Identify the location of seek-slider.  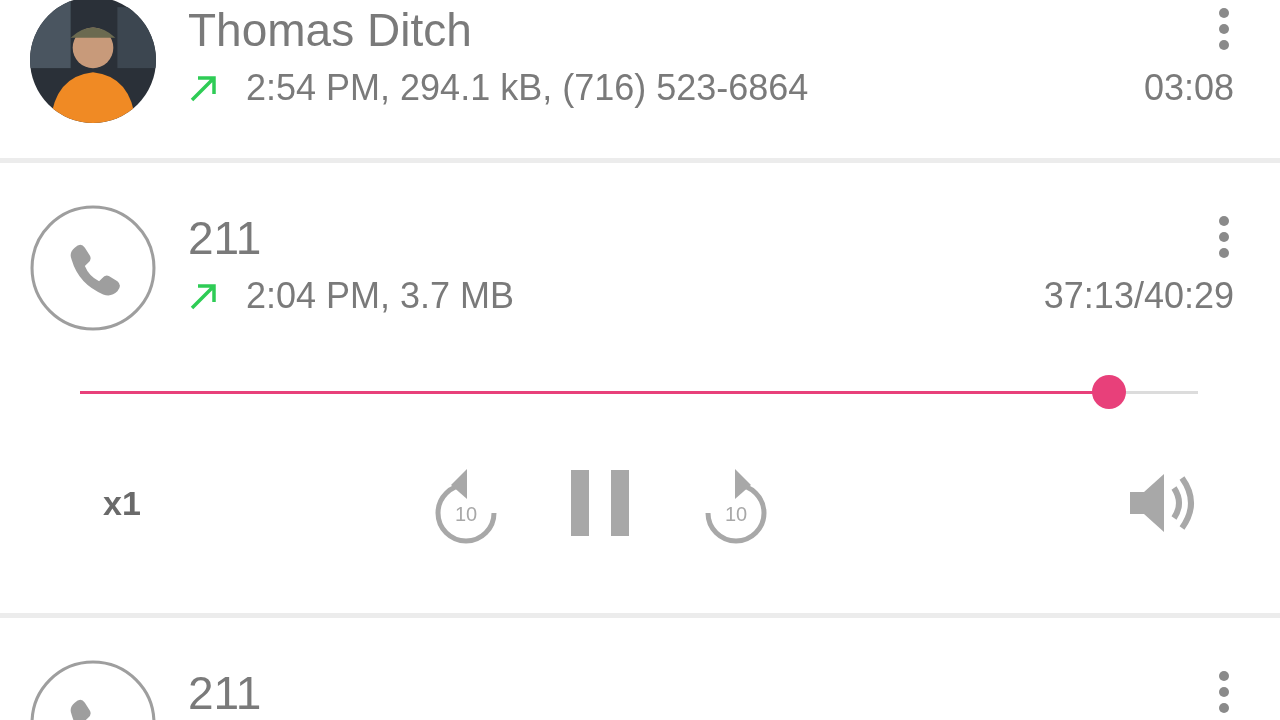
(639, 392).